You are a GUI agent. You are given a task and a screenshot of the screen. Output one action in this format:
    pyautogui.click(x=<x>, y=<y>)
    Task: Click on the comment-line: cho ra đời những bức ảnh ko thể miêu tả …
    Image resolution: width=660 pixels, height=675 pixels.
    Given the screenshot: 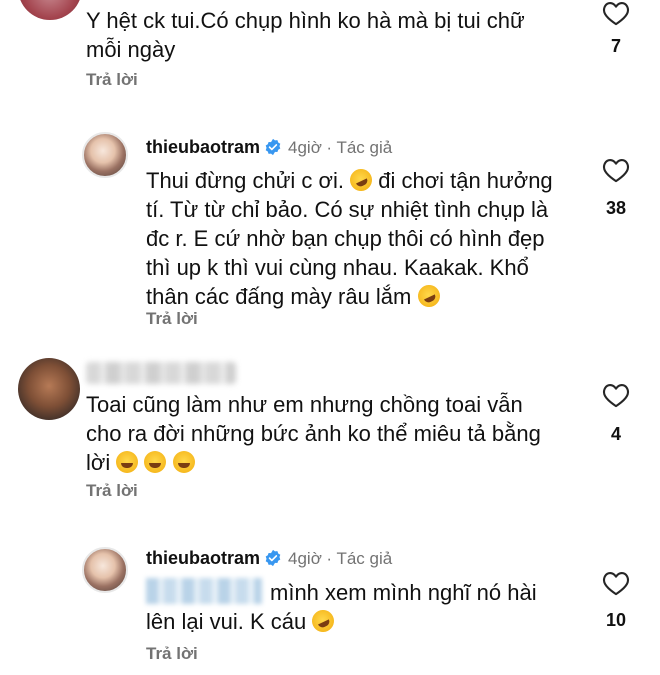 What is the action you would take?
    pyautogui.click(x=313, y=433)
    